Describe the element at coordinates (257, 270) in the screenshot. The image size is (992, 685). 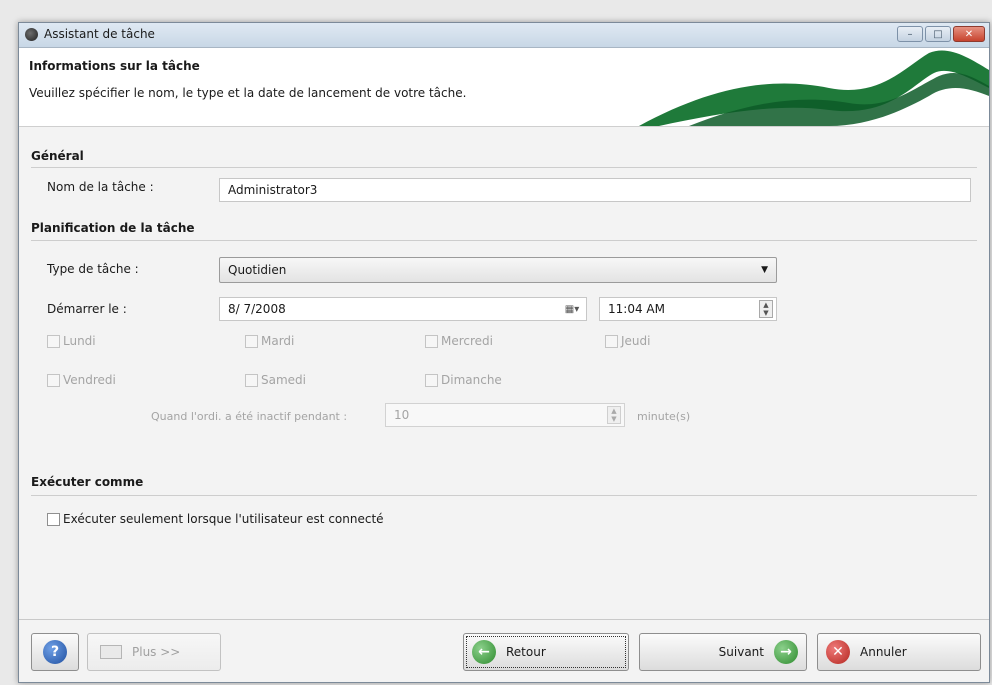
I see `task-type-value: Quotidien` at that location.